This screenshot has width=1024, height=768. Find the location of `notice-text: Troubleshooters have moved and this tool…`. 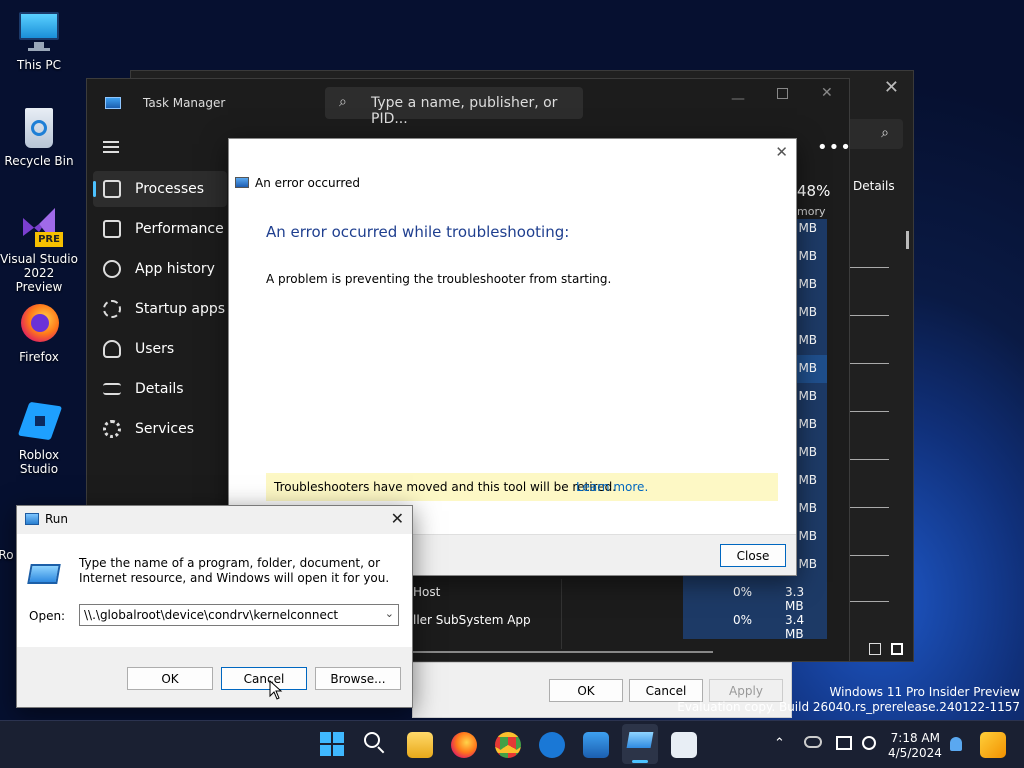

notice-text: Troubleshooters have moved and this tool… is located at coordinates (445, 487).